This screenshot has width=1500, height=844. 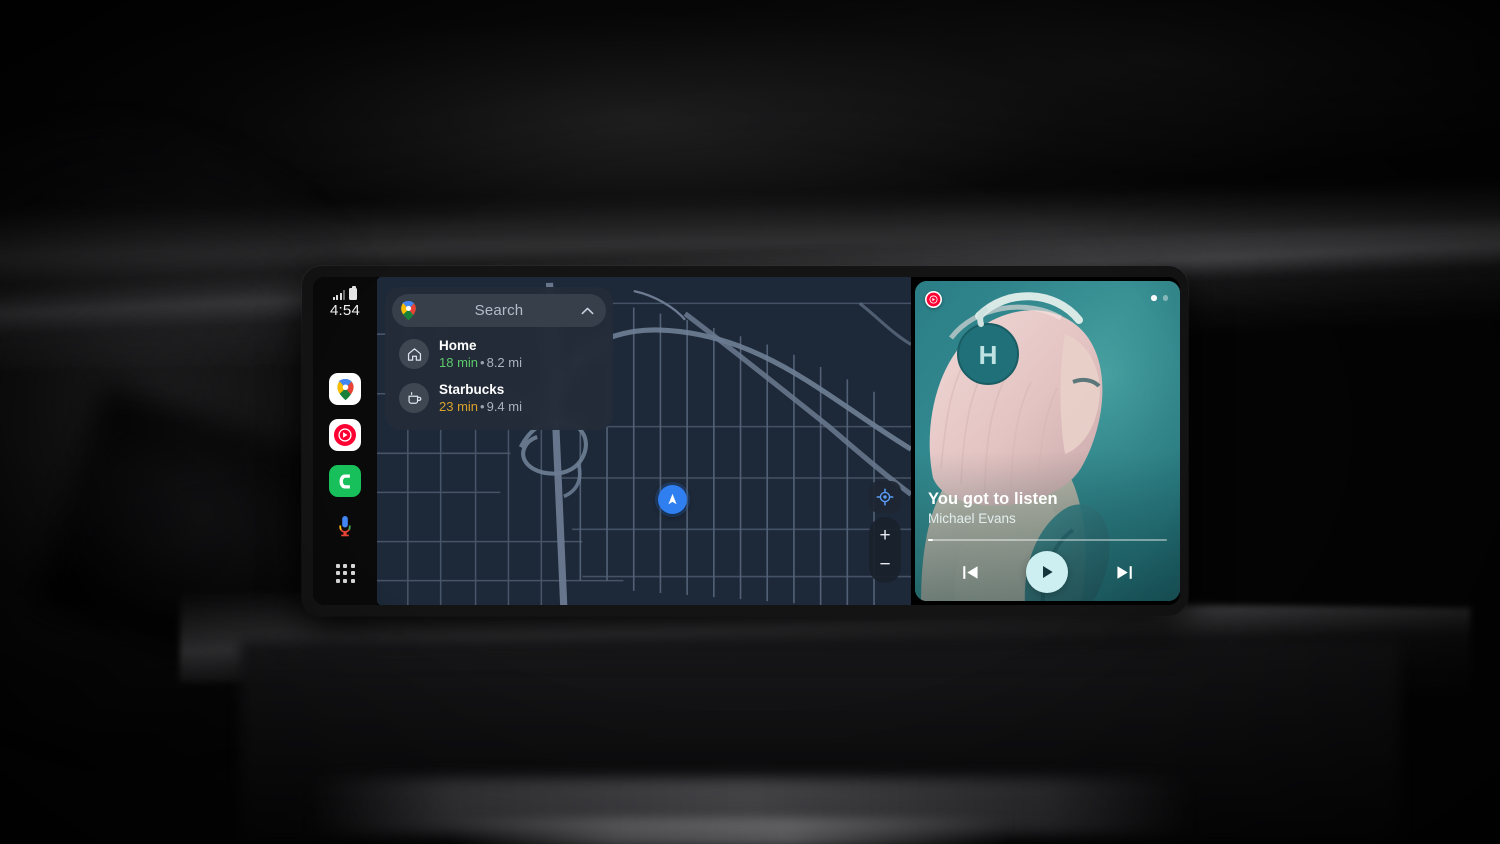 I want to click on play-icon, so click(x=1048, y=572).